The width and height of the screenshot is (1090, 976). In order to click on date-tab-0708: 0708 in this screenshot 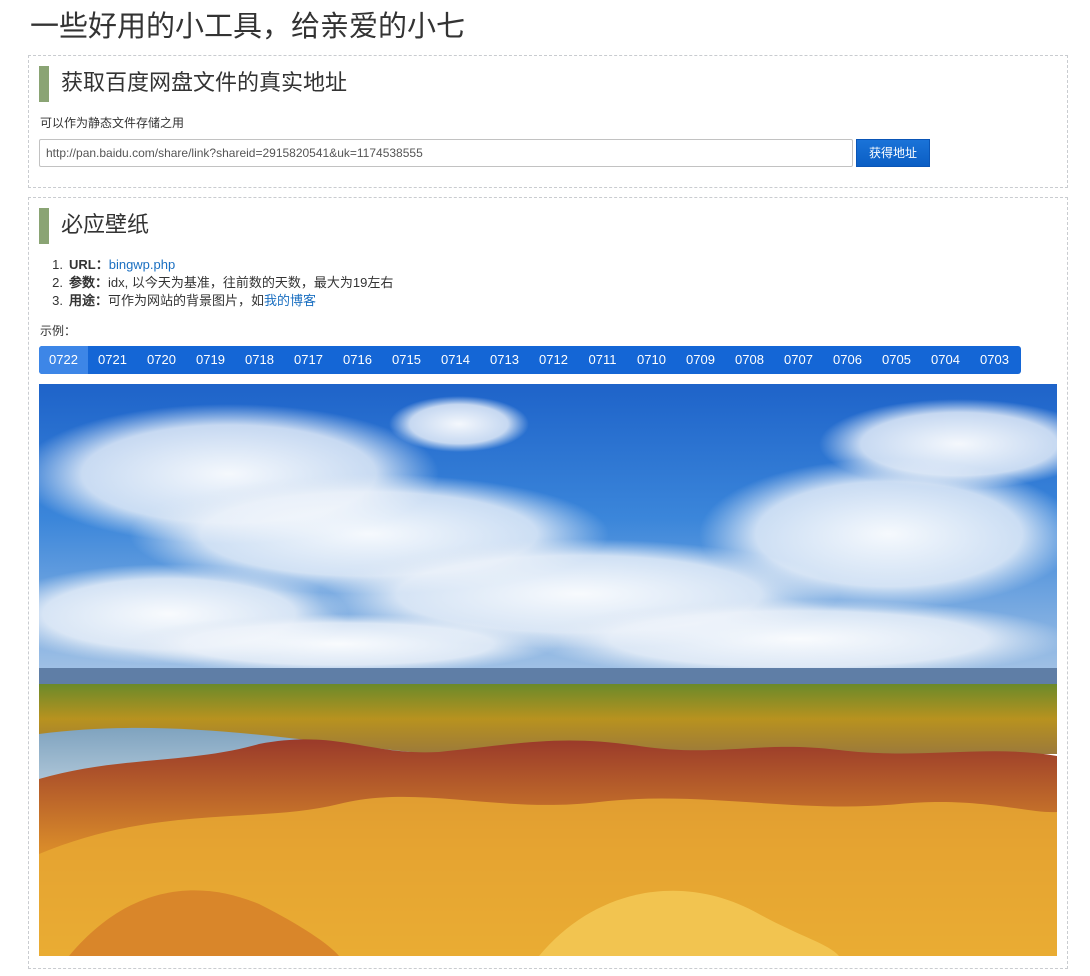, I will do `click(749, 360)`.